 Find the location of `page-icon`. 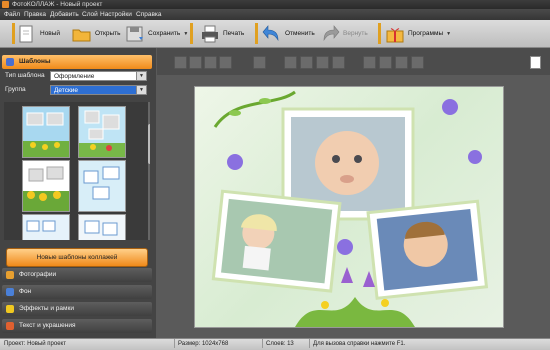

page-icon is located at coordinates (535, 62).